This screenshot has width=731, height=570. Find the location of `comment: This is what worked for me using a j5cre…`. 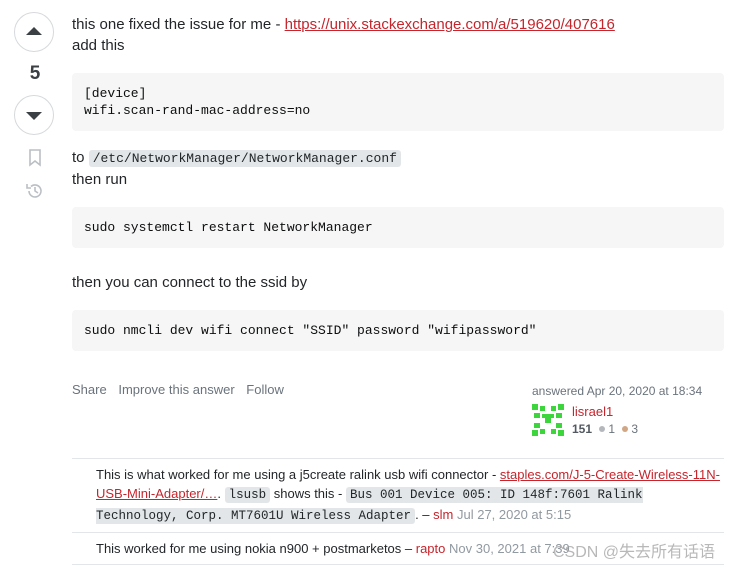

comment: This is what worked for me using a j5cre… is located at coordinates (398, 496).